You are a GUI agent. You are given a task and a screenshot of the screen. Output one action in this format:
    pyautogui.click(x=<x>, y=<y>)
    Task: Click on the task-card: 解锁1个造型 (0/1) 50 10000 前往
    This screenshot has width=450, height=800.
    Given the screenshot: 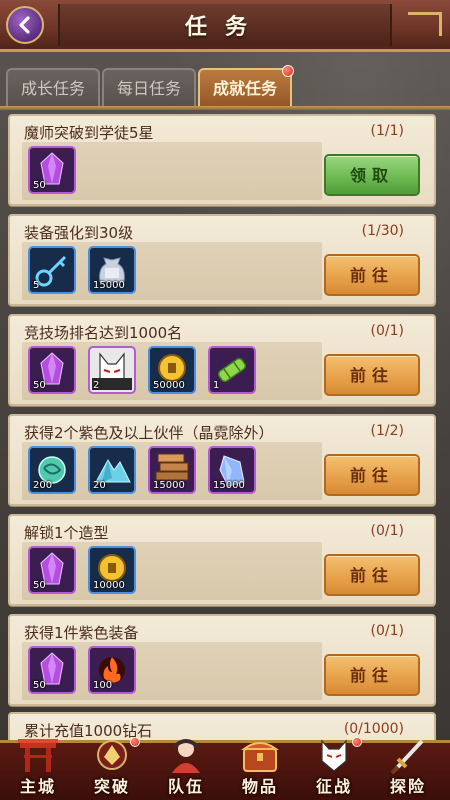 What is the action you would take?
    pyautogui.click(x=222, y=560)
    